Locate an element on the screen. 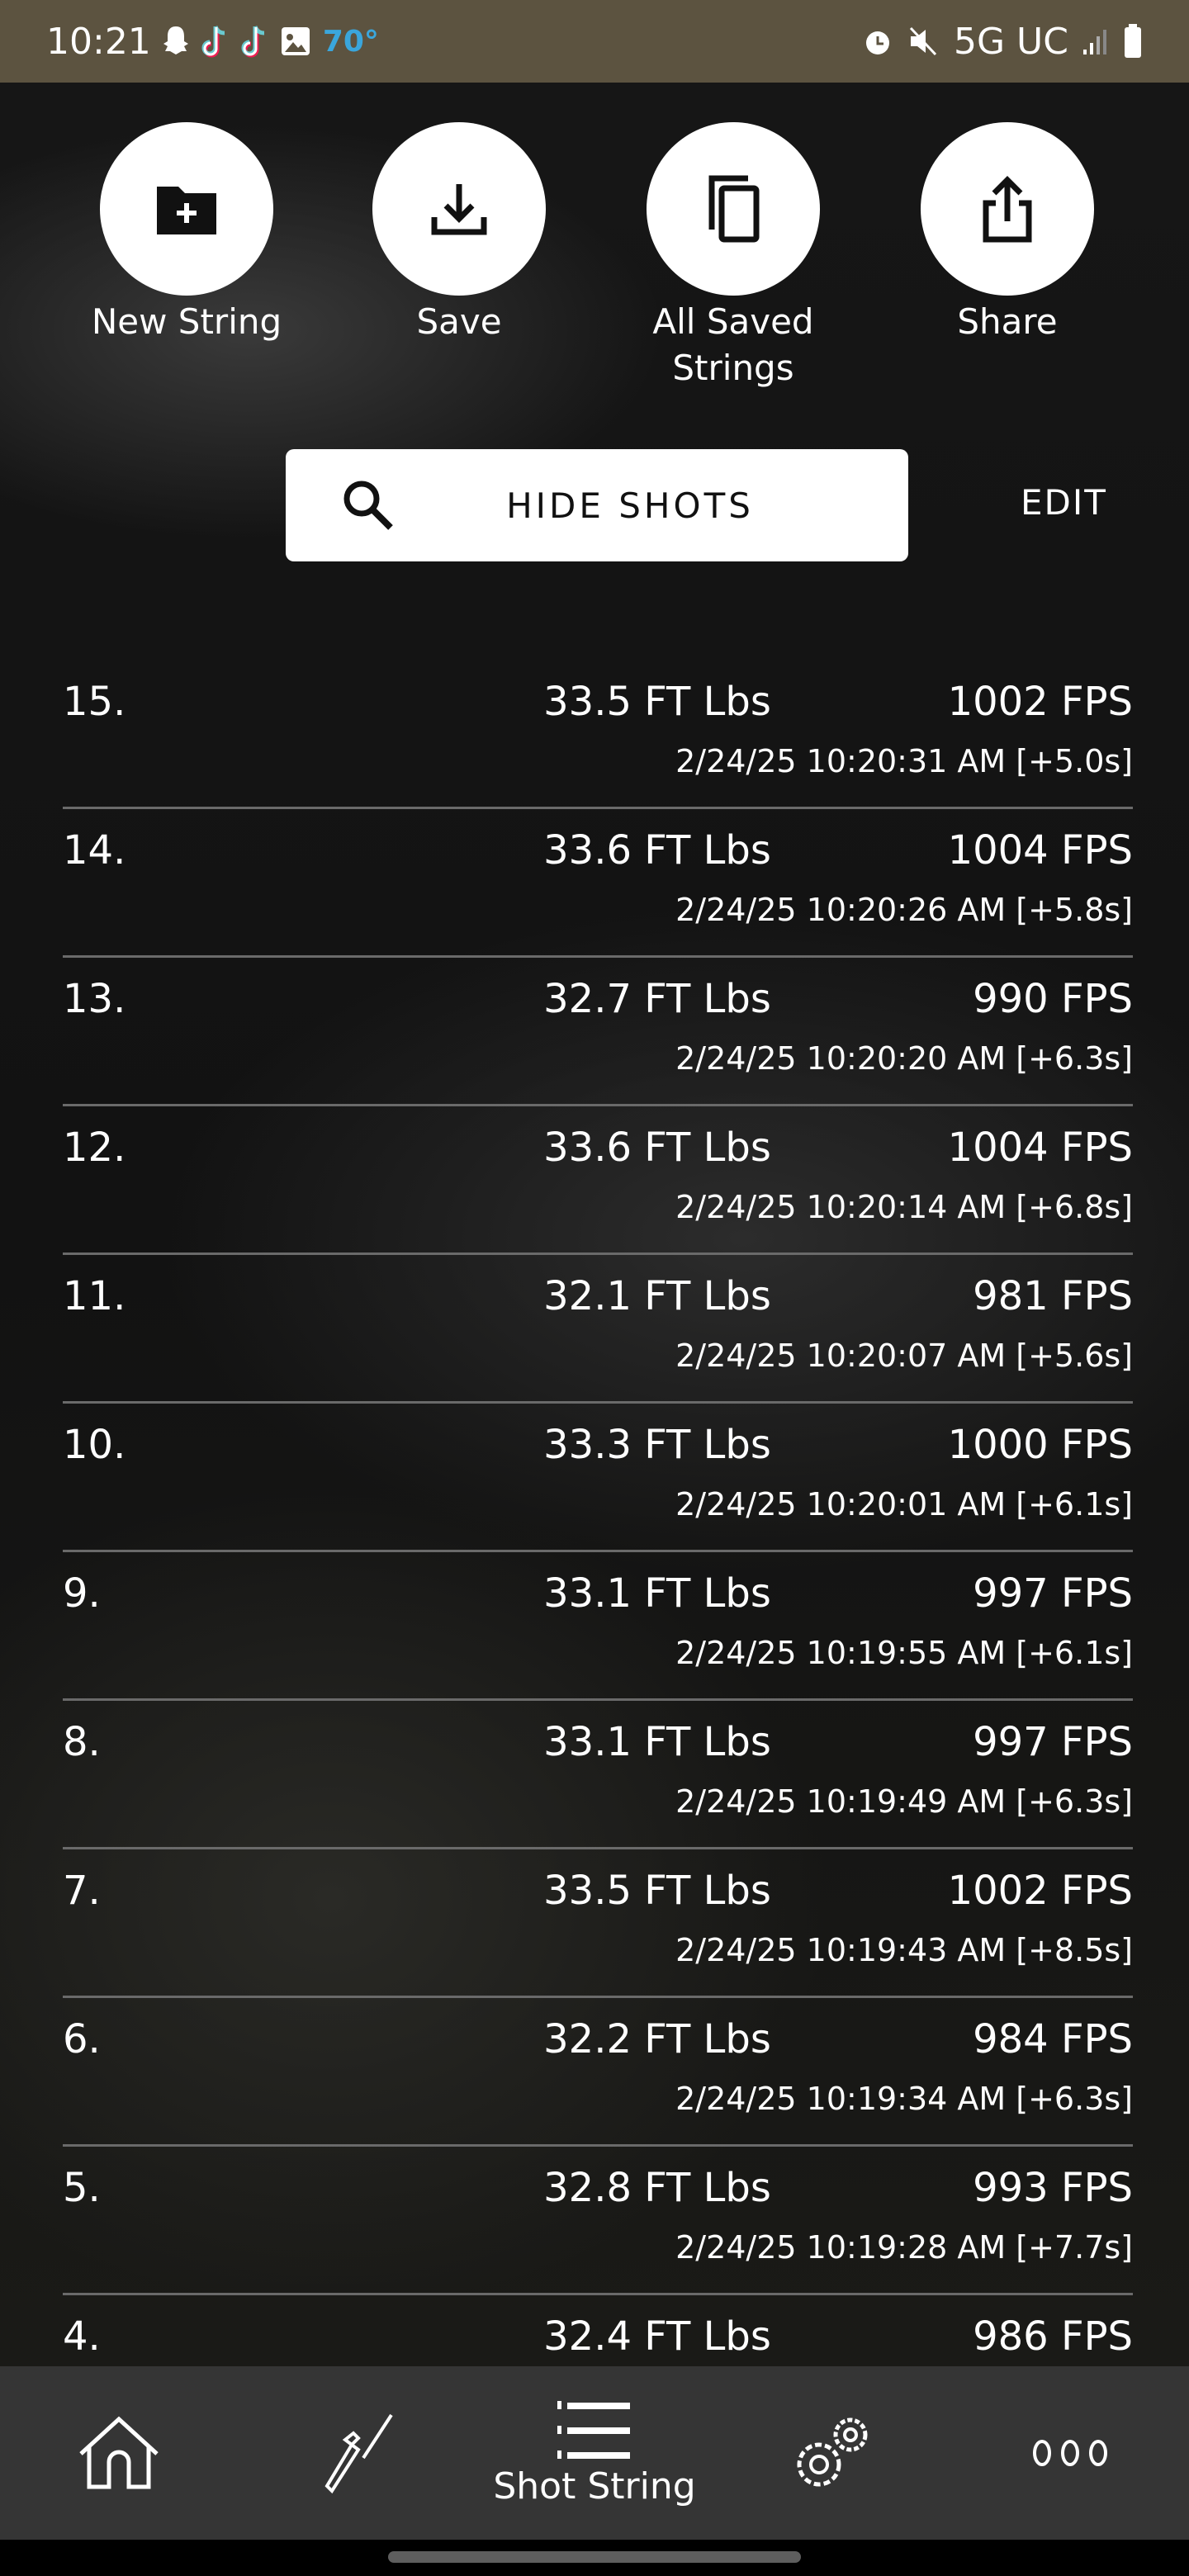 Image resolution: width=1189 pixels, height=2576 pixels. new-string-label: New String is located at coordinates (186, 321).